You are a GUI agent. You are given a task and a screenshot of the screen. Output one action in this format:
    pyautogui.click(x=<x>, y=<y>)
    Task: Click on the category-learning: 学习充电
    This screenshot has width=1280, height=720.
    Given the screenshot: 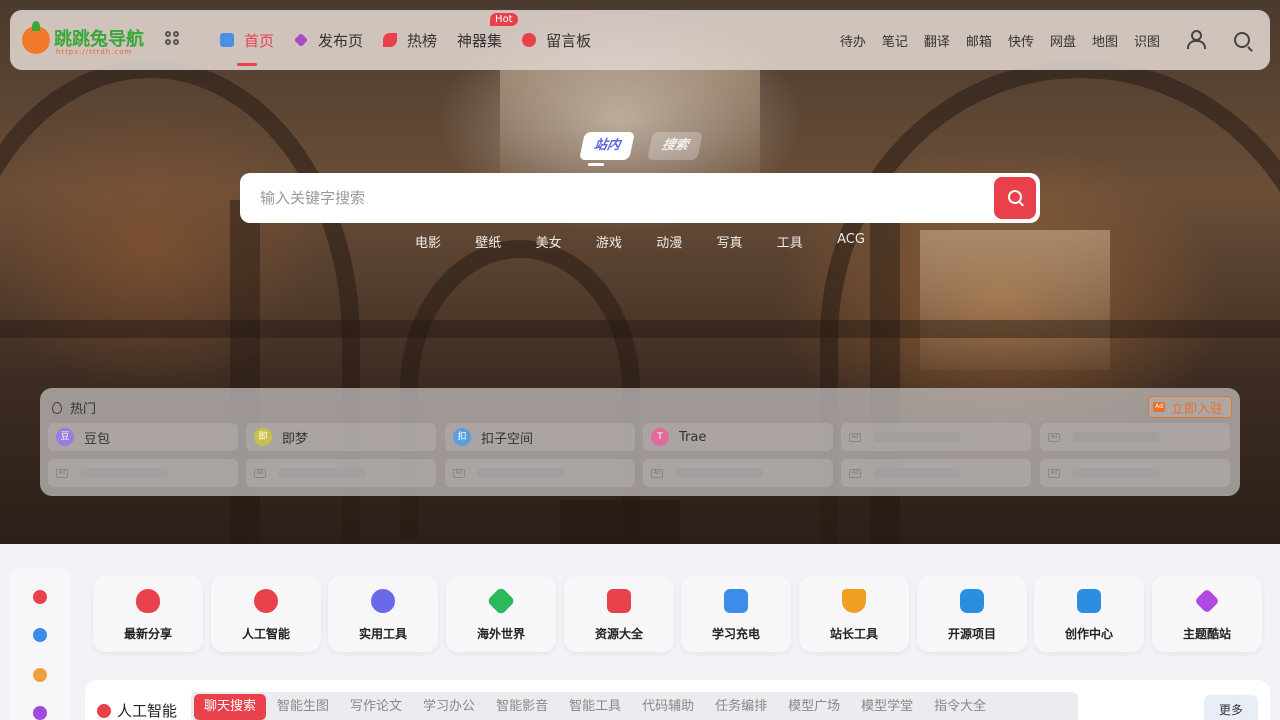 What is the action you would take?
    pyautogui.click(x=736, y=614)
    